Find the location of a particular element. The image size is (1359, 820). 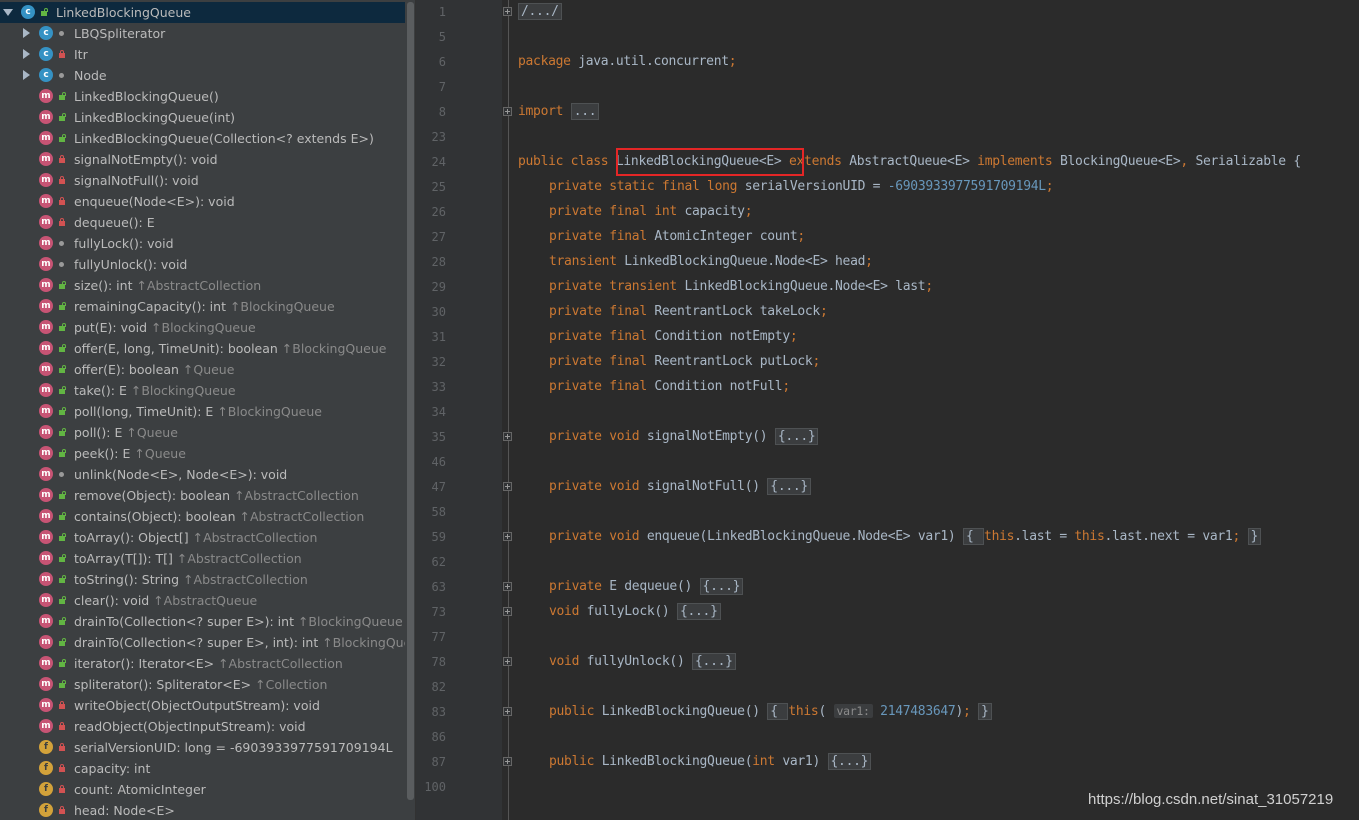

code-line: private void signalNotEmpty() {...} is located at coordinates (684, 436).